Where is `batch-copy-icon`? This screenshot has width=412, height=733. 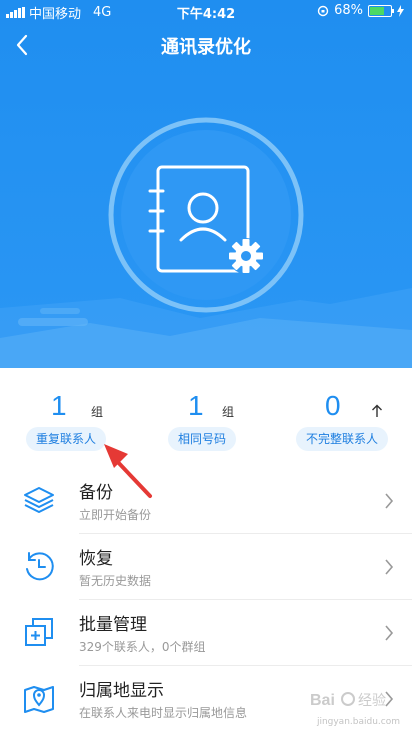 batch-copy-icon is located at coordinates (39, 632).